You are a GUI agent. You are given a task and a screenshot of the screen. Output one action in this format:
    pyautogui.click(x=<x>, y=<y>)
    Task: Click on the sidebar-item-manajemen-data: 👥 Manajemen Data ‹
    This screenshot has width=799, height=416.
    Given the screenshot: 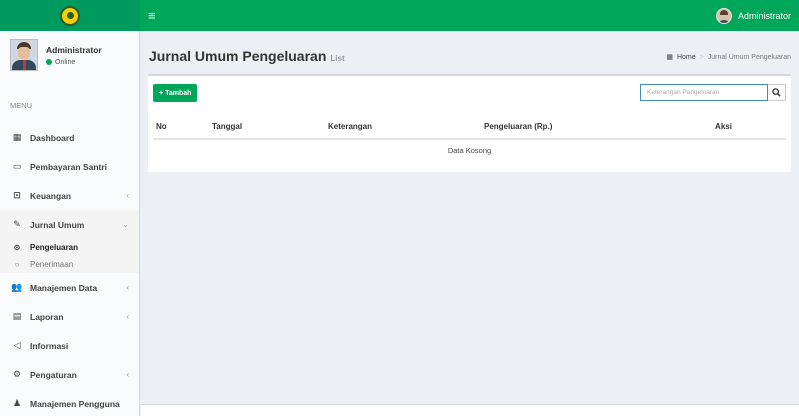 What is the action you would take?
    pyautogui.click(x=69, y=287)
    